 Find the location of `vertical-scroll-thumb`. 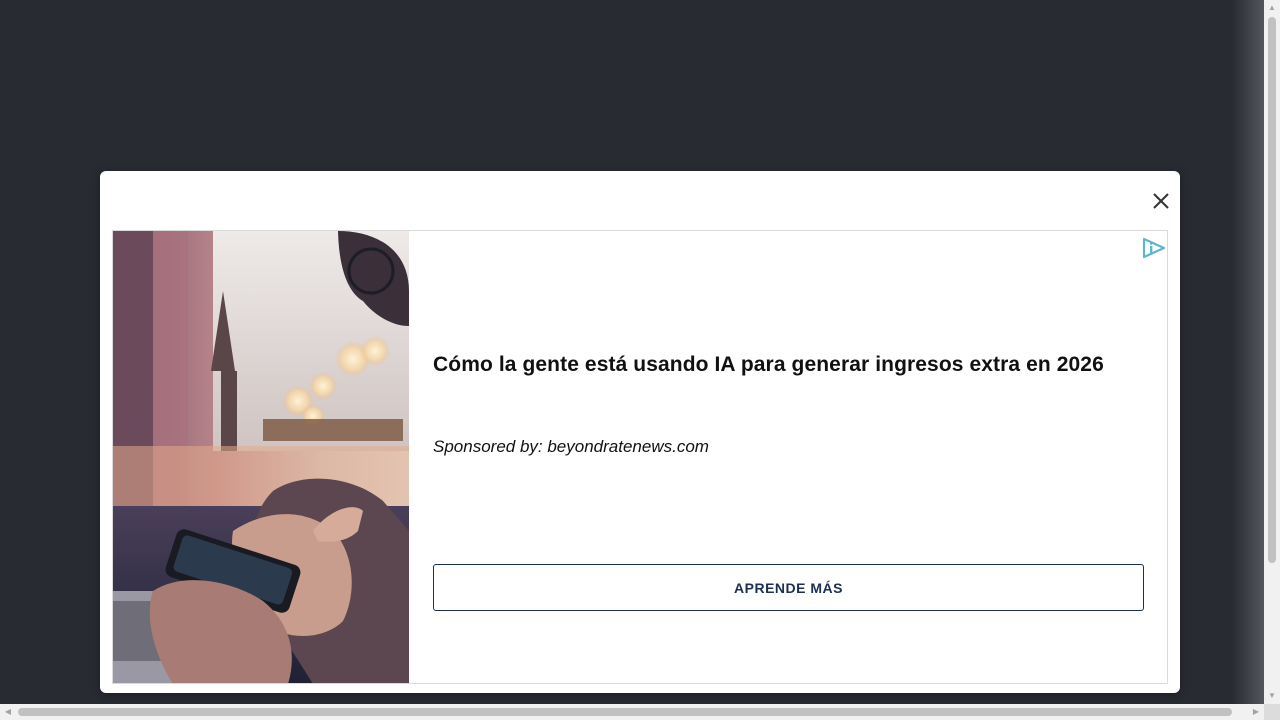

vertical-scroll-thumb is located at coordinates (1272, 290).